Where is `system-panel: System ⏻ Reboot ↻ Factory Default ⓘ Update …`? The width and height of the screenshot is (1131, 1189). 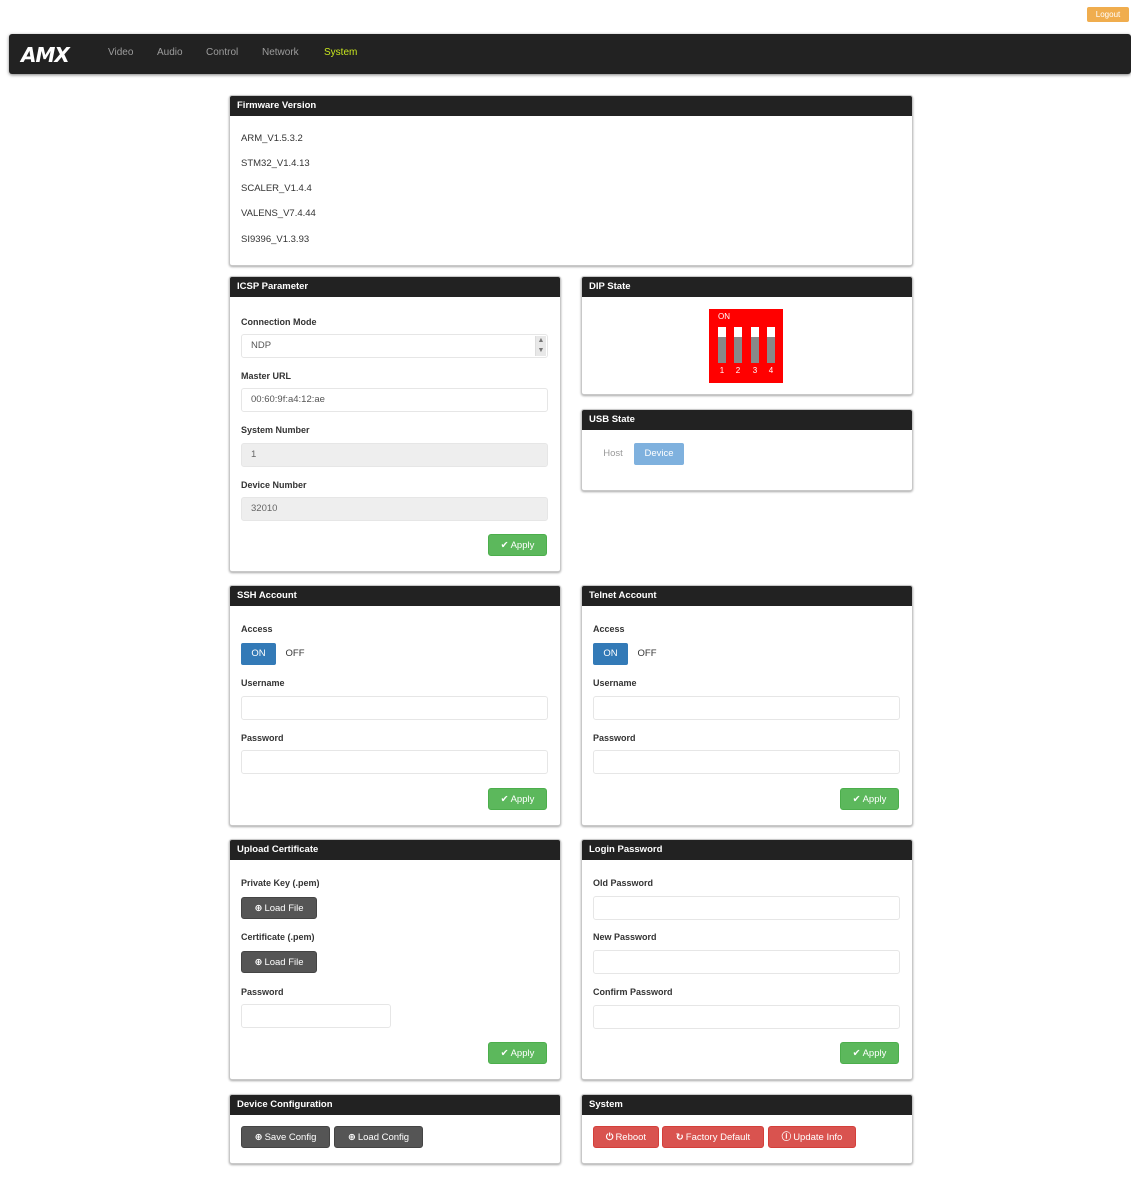 system-panel: System ⏻ Reboot ↻ Factory Default ⓘ Update … is located at coordinates (747, 1129).